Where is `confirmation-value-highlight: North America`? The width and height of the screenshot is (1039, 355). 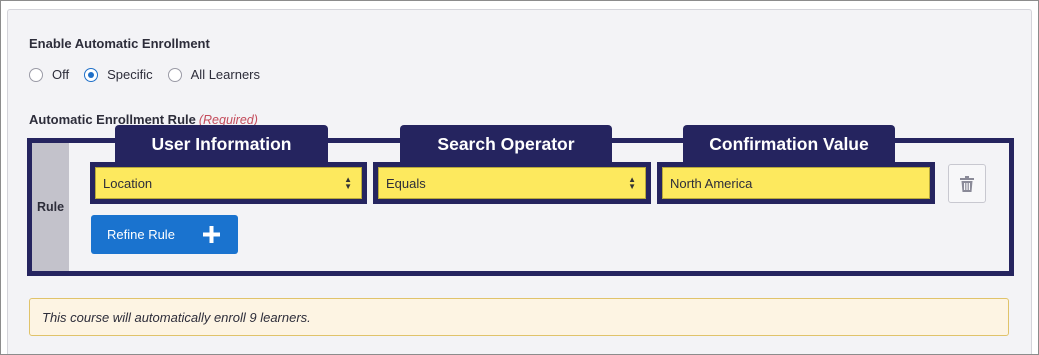
confirmation-value-highlight: North America is located at coordinates (796, 183).